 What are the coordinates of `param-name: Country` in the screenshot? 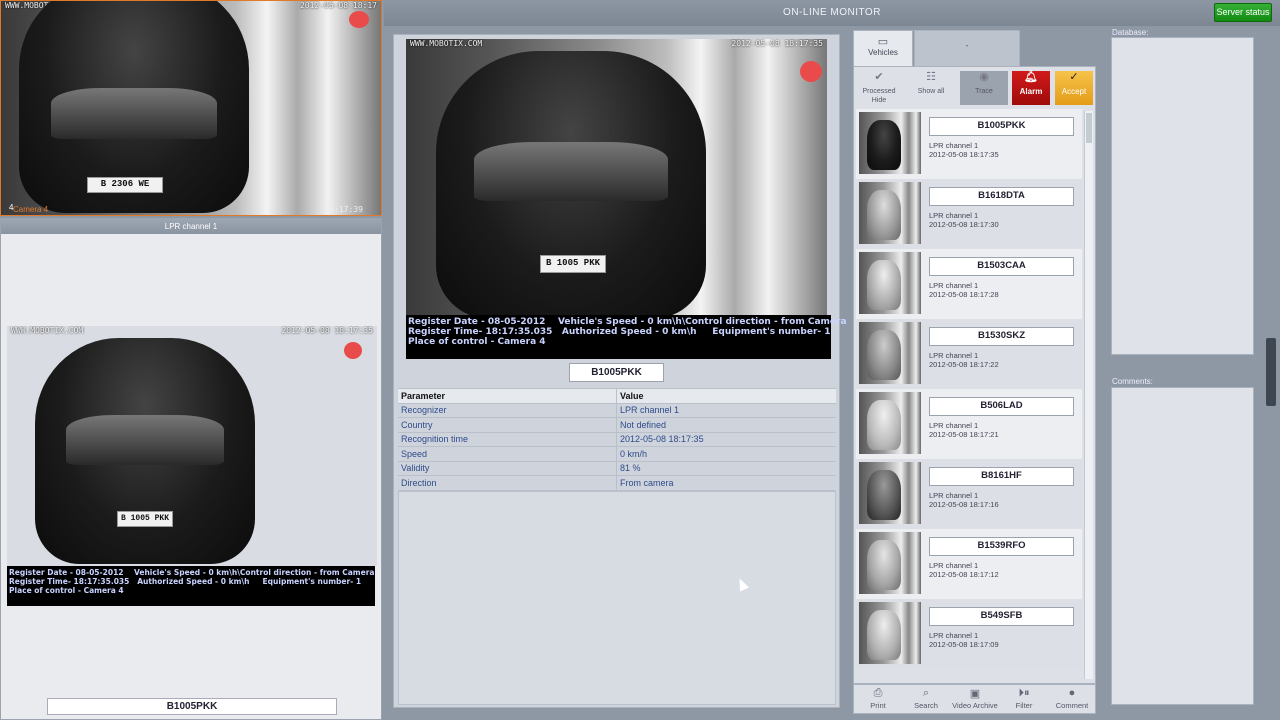 It's located at (507, 425).